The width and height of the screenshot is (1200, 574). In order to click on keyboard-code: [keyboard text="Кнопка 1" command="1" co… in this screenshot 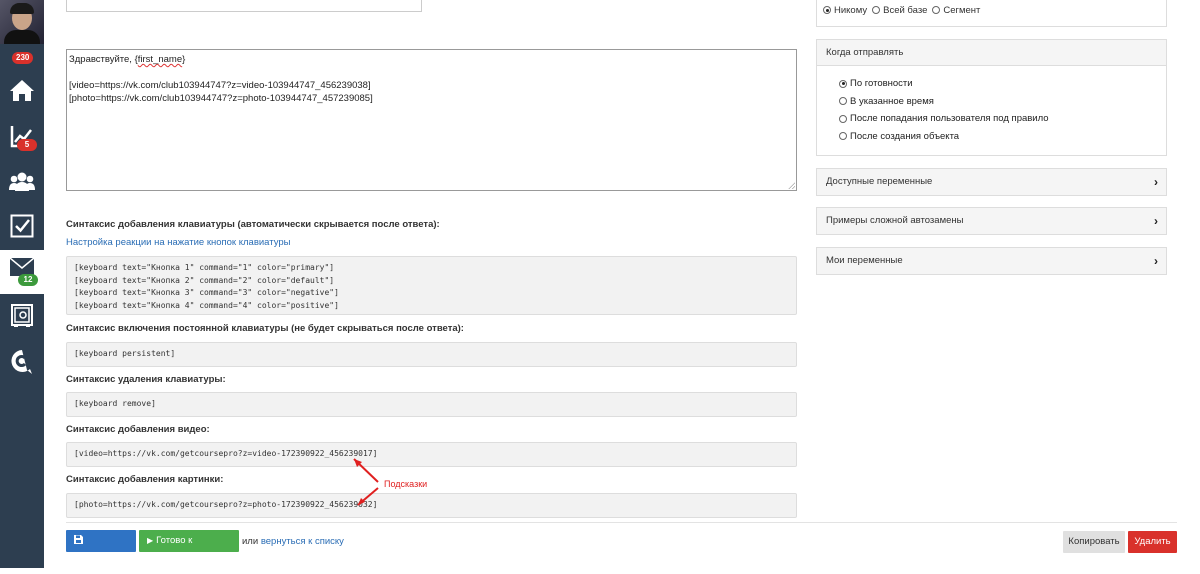, I will do `click(431, 285)`.